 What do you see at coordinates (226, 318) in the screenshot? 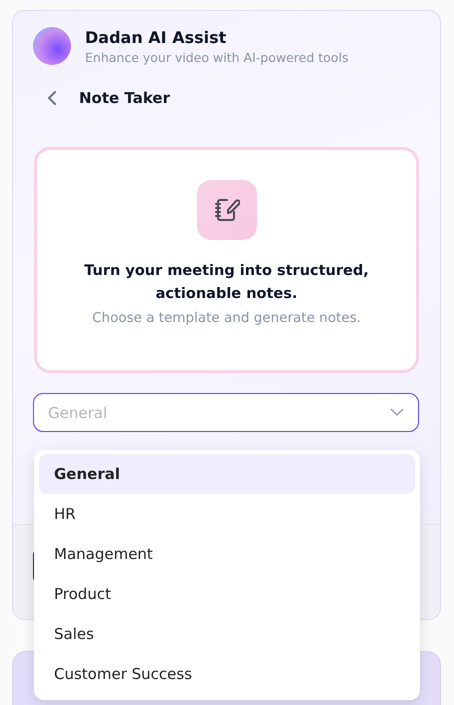
I see `intro-text: Choose a template and generate notes.` at bounding box center [226, 318].